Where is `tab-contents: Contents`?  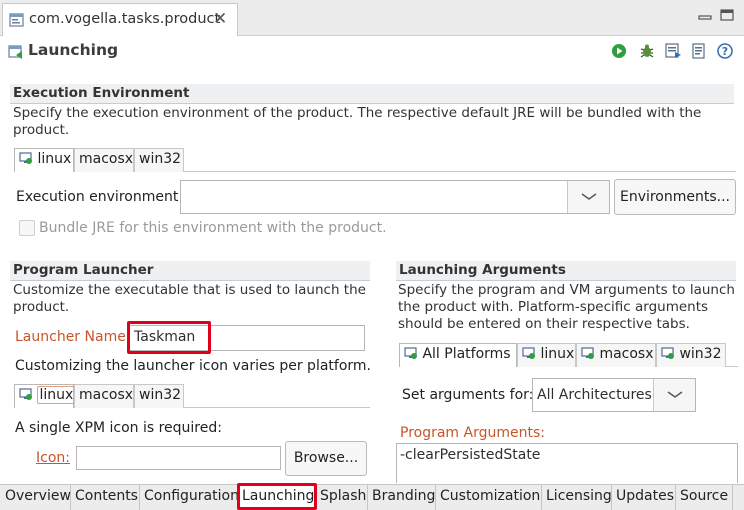
tab-contents: Contents is located at coordinates (105, 497).